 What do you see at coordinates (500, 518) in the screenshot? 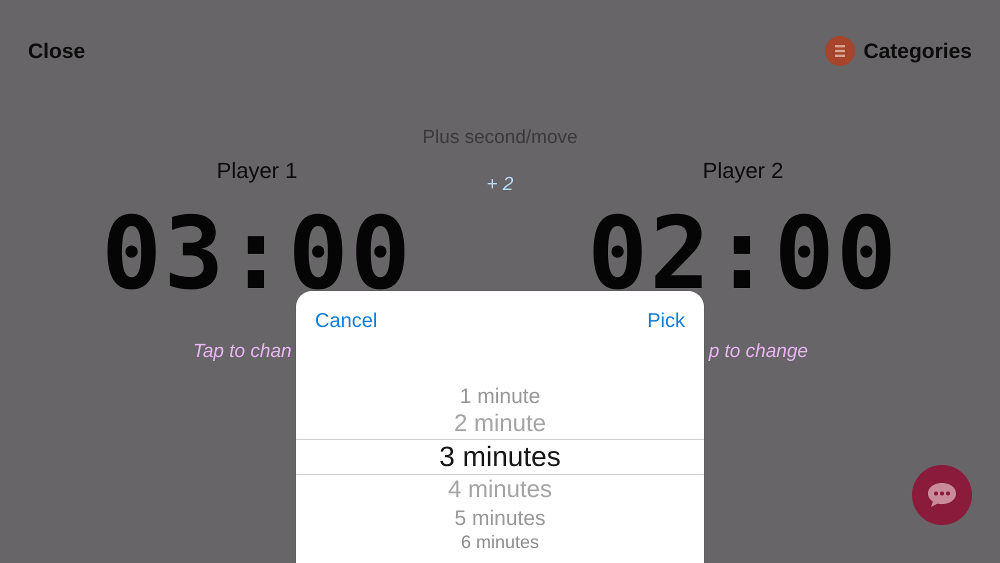
I see `picker-option: 5 minutes` at bounding box center [500, 518].